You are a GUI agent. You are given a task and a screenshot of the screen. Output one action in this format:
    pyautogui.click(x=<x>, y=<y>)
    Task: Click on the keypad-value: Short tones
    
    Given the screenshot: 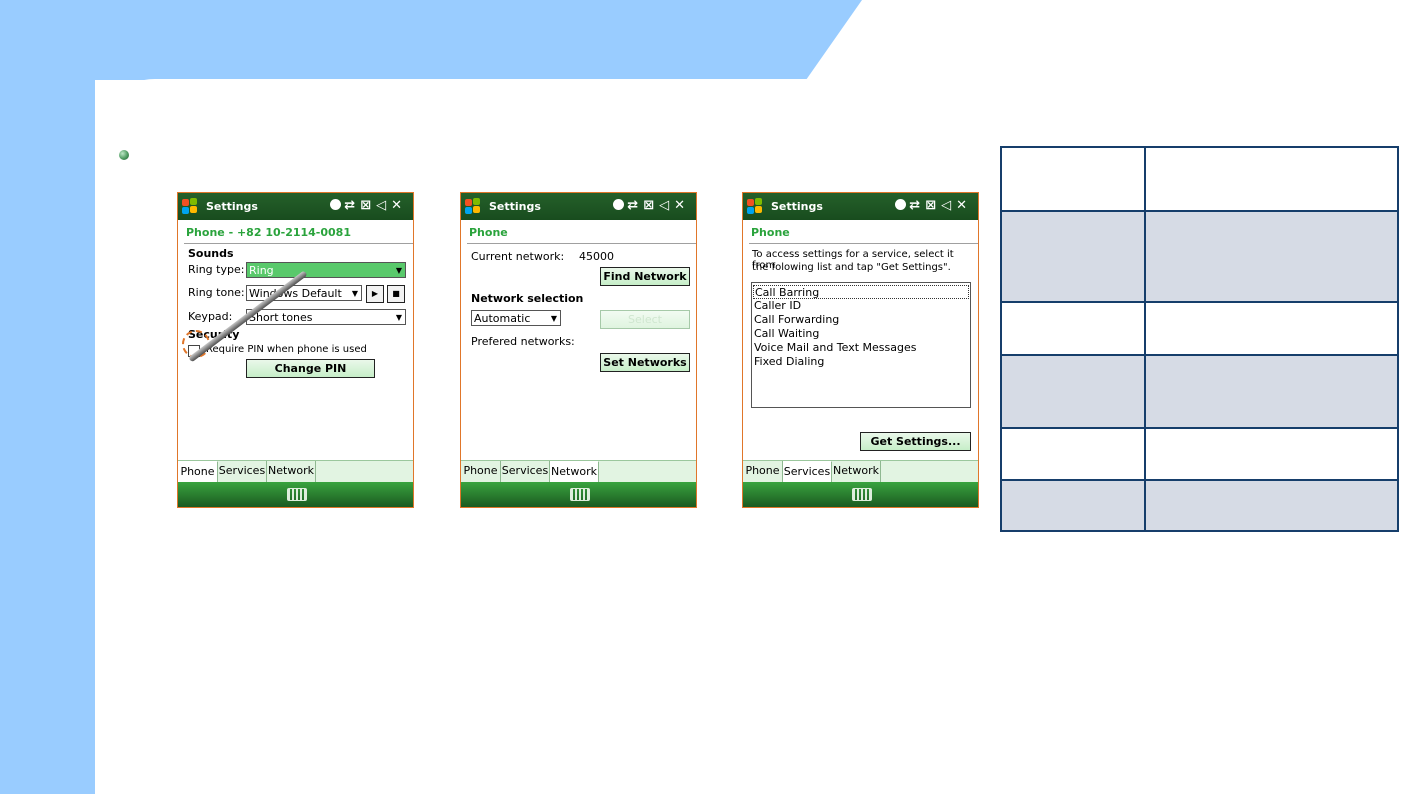 What is the action you would take?
    pyautogui.click(x=281, y=317)
    